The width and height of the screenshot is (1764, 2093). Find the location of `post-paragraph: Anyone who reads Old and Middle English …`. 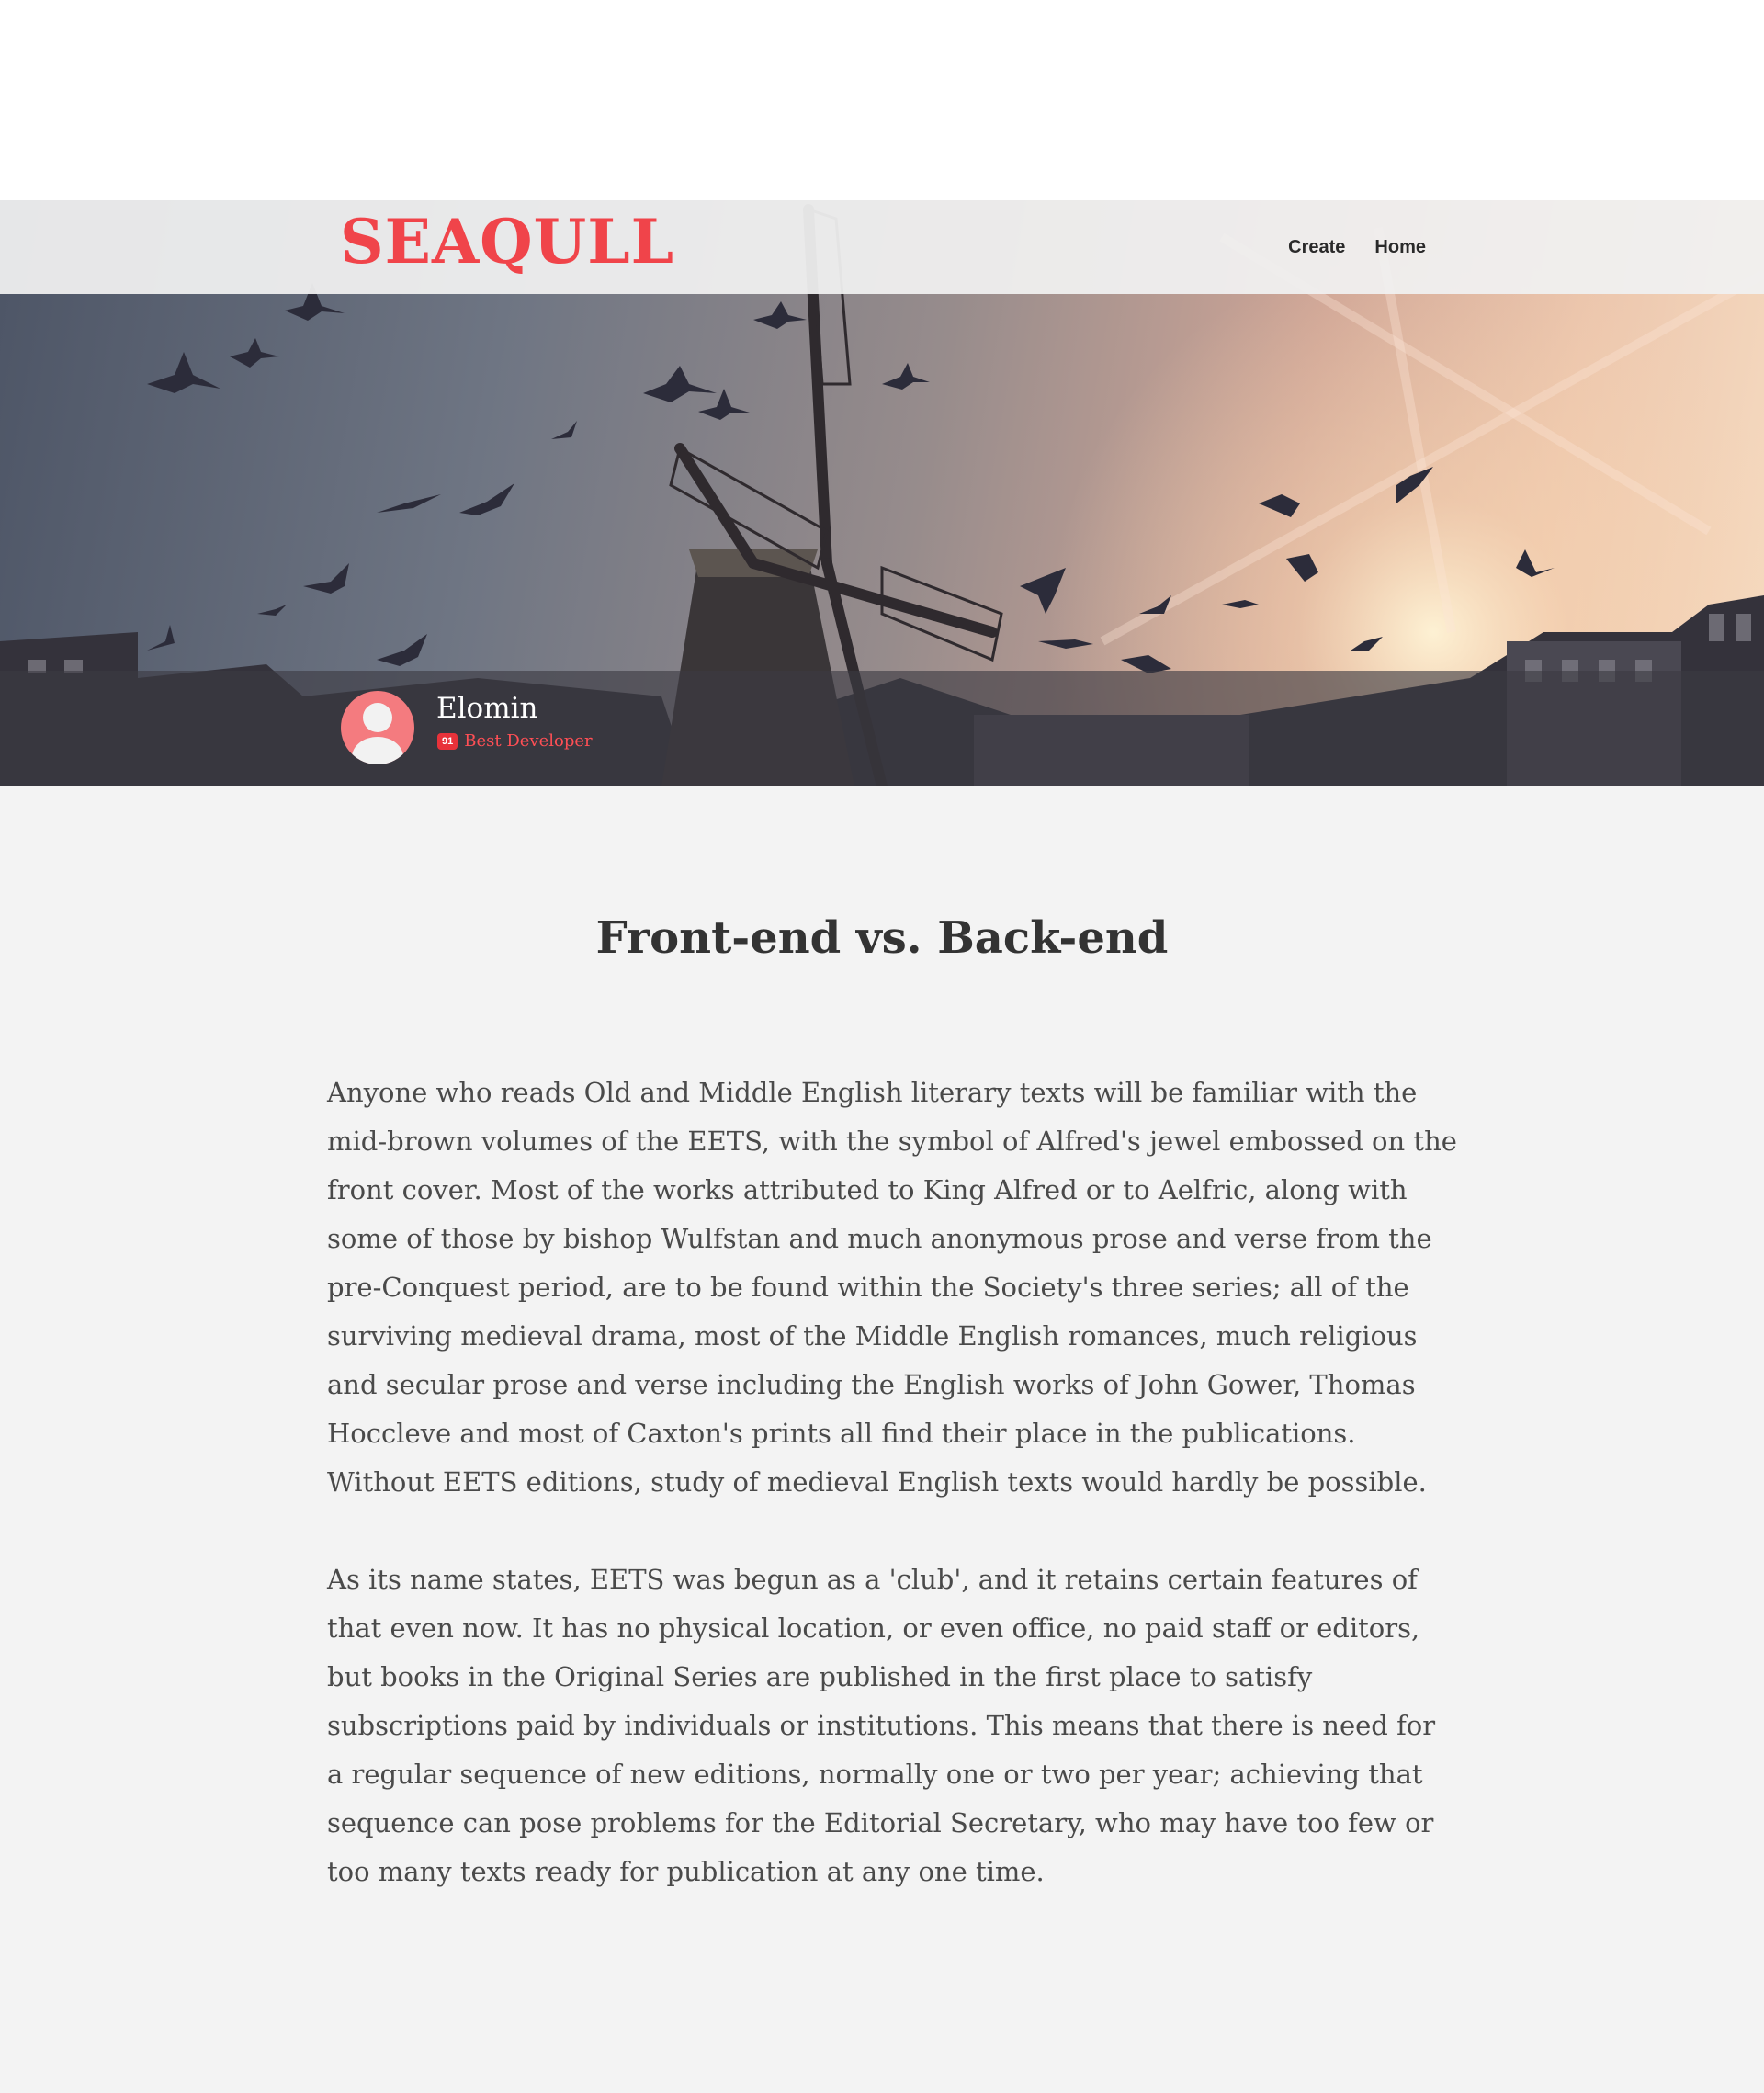

post-paragraph: Anyone who reads Old and Middle English … is located at coordinates (892, 1287).